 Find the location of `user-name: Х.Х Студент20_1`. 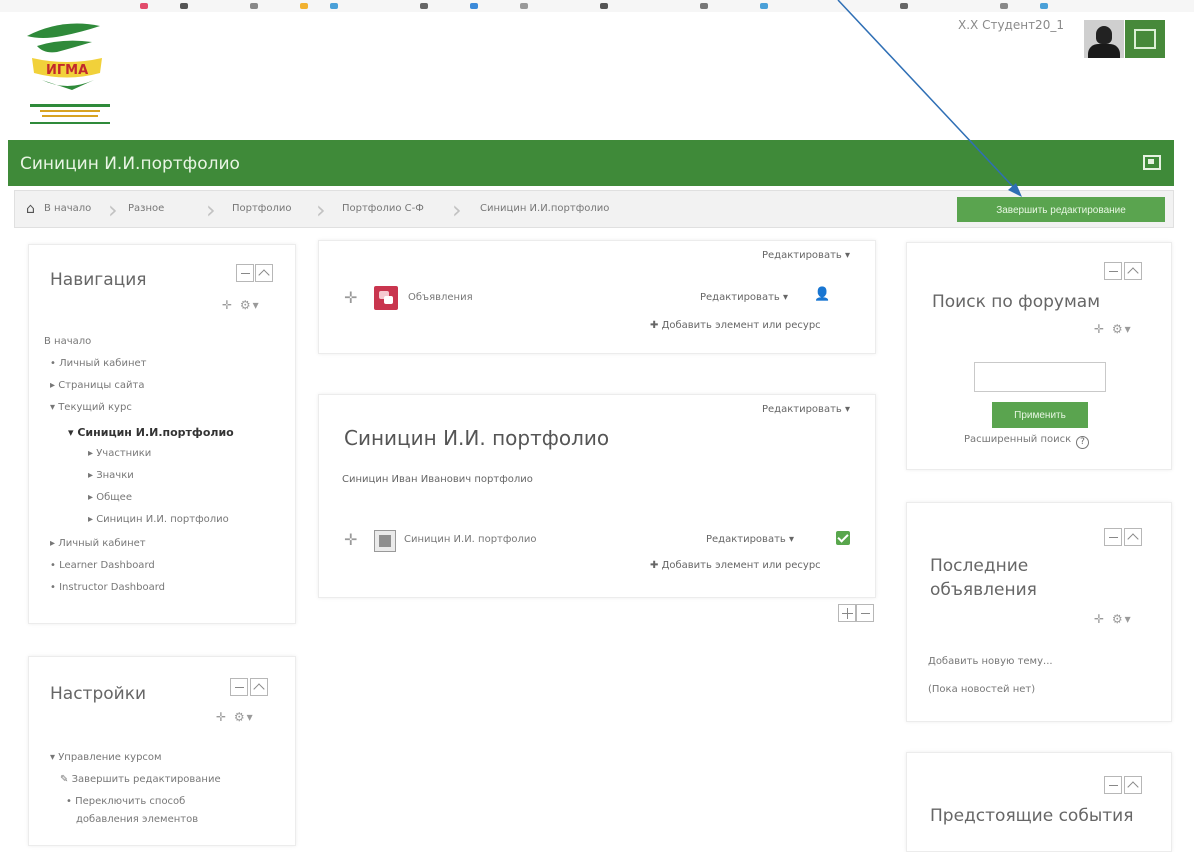

user-name: Х.Х Студент20_1 is located at coordinates (1011, 25).